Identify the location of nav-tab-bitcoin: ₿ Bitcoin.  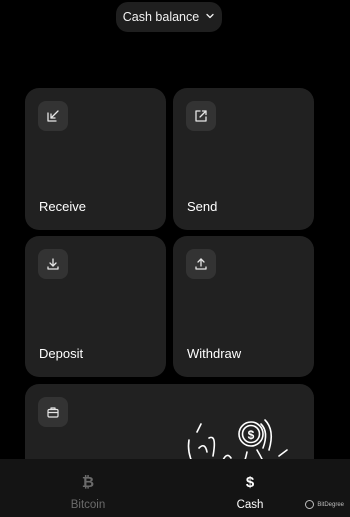
(88, 488).